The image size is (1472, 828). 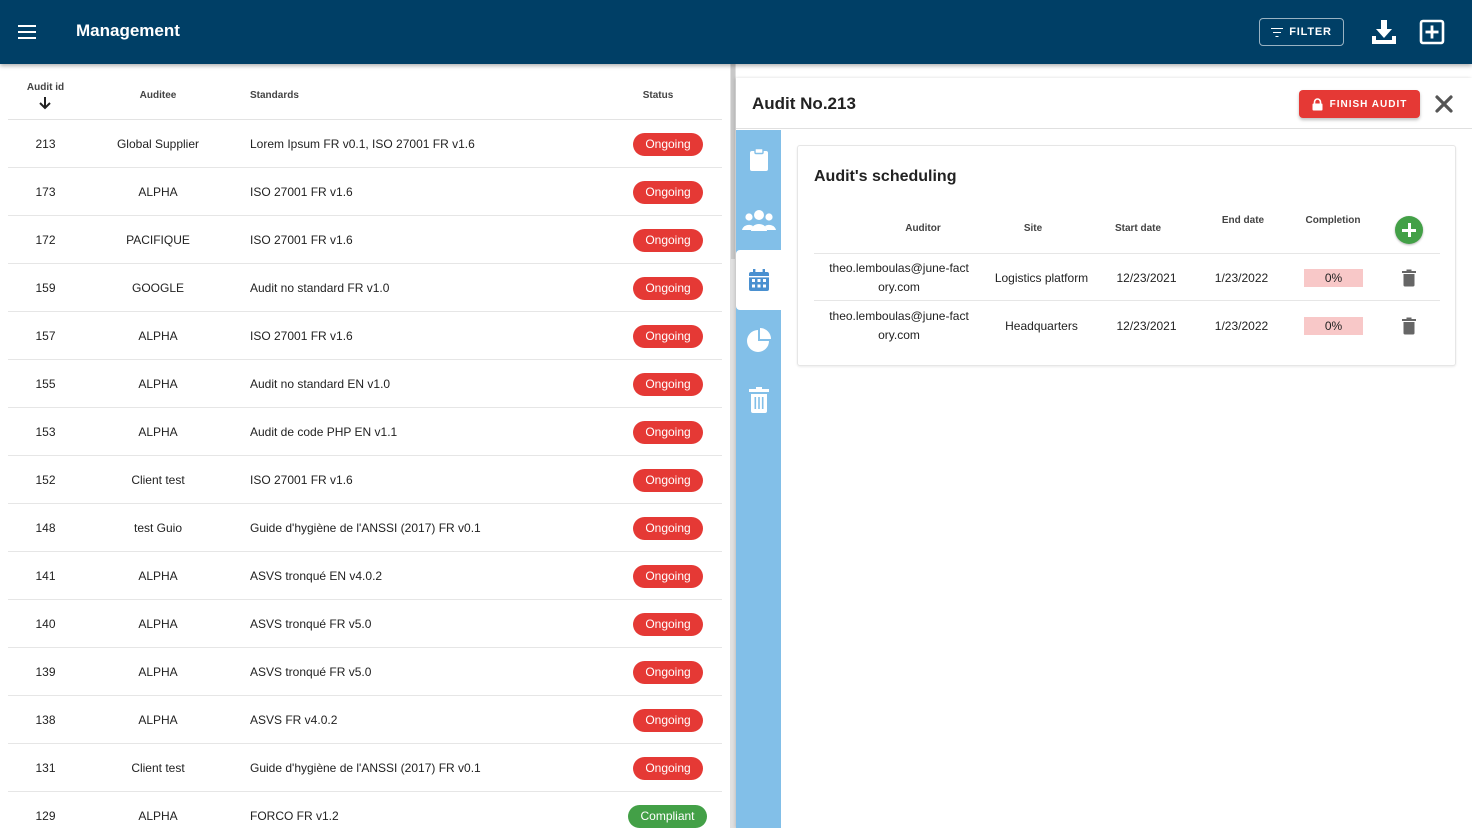 What do you see at coordinates (362, 144) in the screenshot?
I see `standards: Lorem Ipsum FR v0.1, ISO 27001 FR v1.6` at bounding box center [362, 144].